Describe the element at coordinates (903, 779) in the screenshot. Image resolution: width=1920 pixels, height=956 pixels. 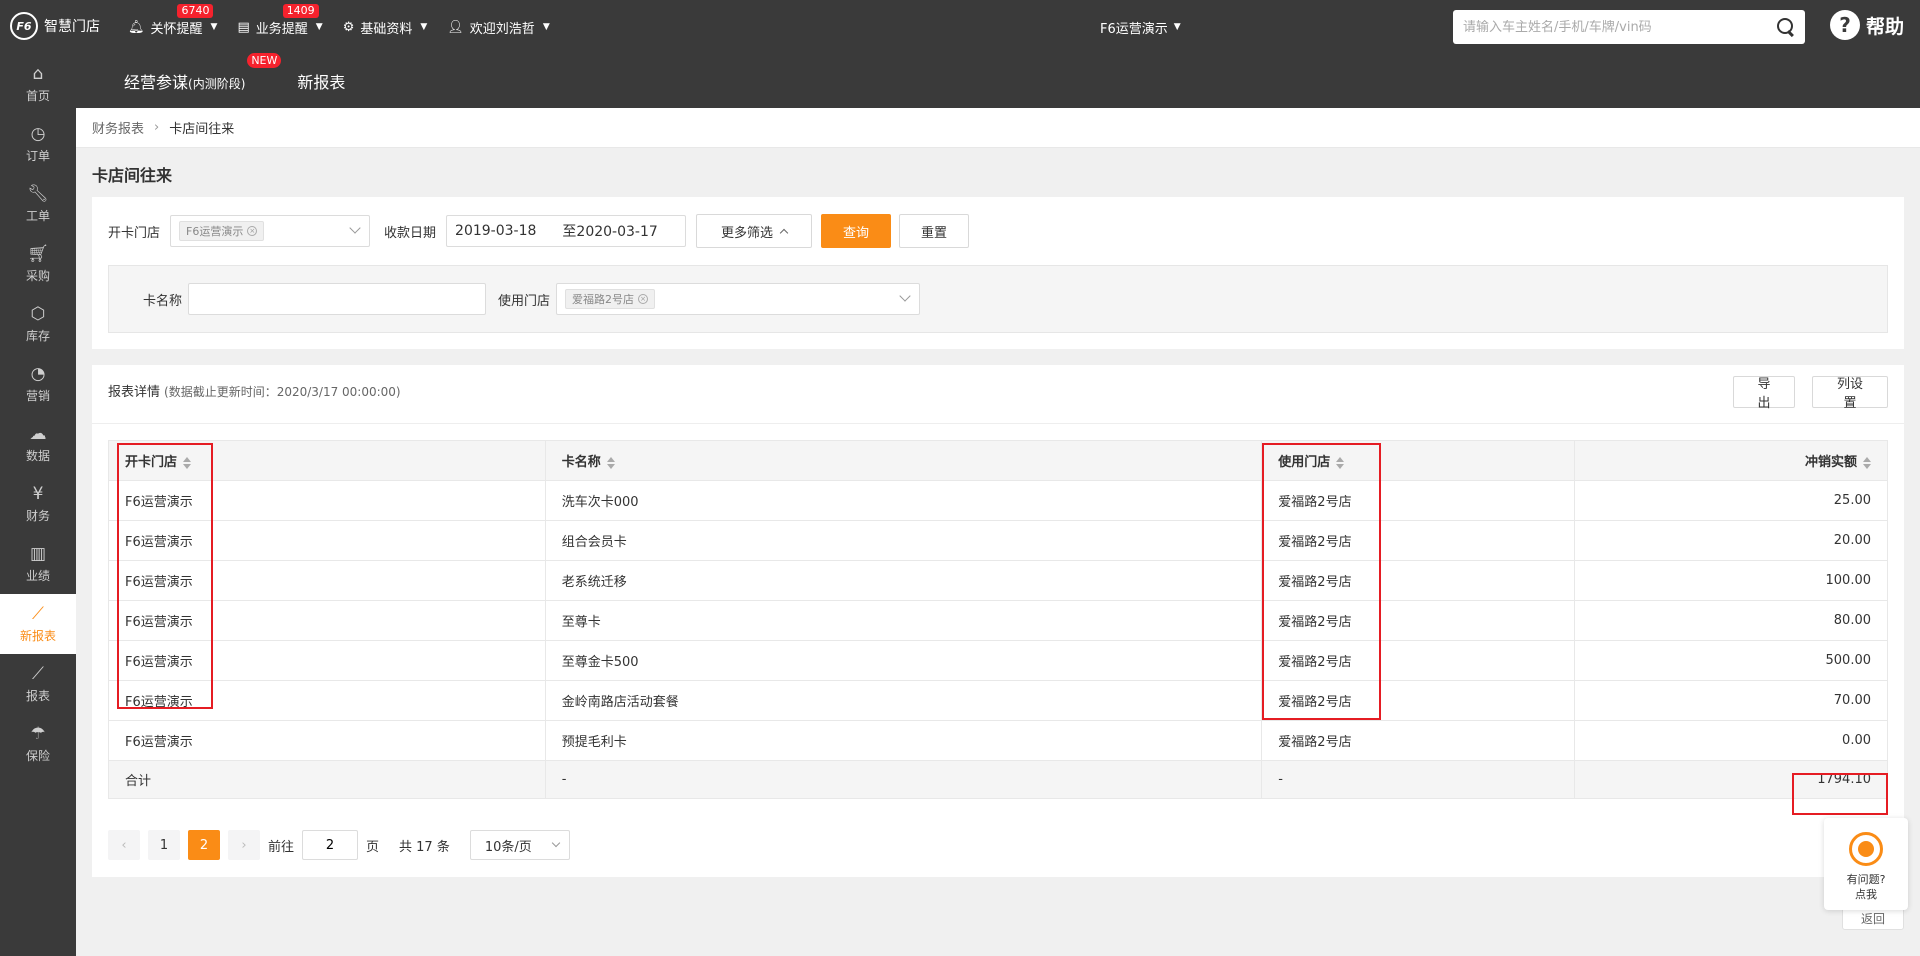
I see `total-card-name: -` at that location.